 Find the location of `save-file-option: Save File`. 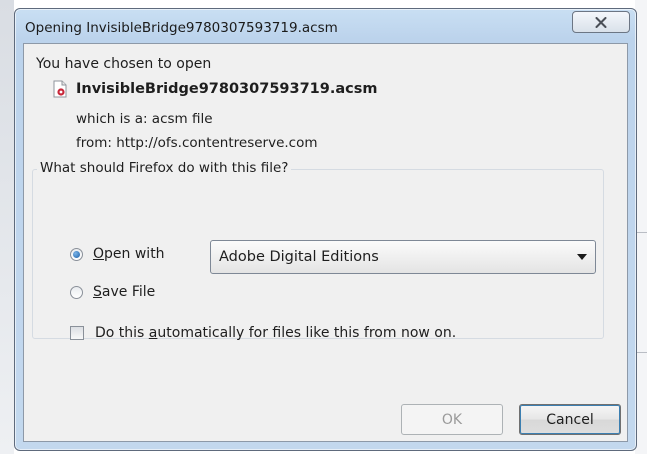

save-file-option: Save File is located at coordinates (112, 292).